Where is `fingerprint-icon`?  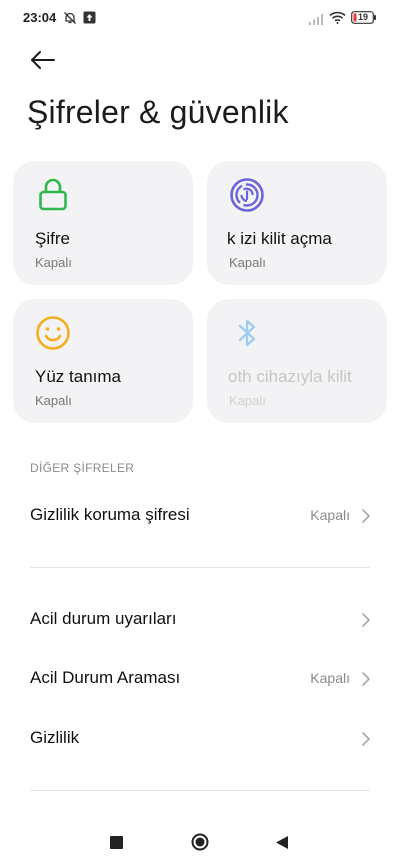 fingerprint-icon is located at coordinates (247, 195).